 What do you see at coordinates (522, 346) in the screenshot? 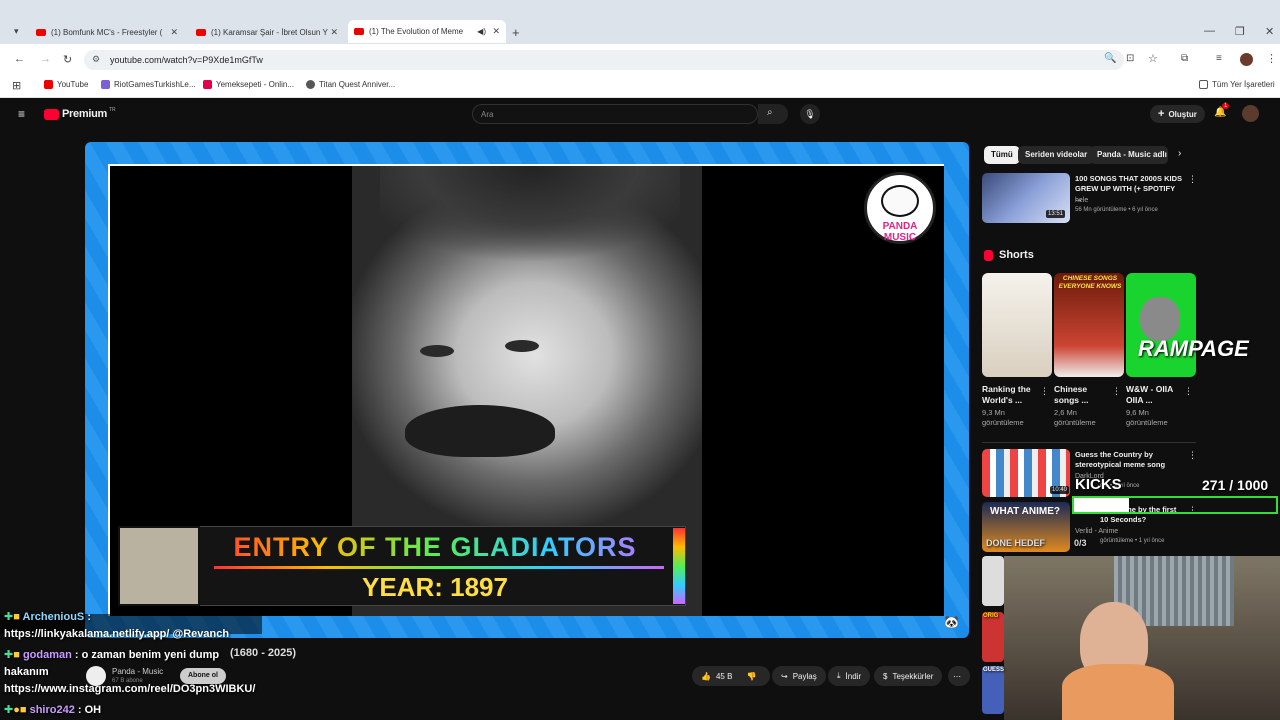
I see `portrait-right-eye` at bounding box center [522, 346].